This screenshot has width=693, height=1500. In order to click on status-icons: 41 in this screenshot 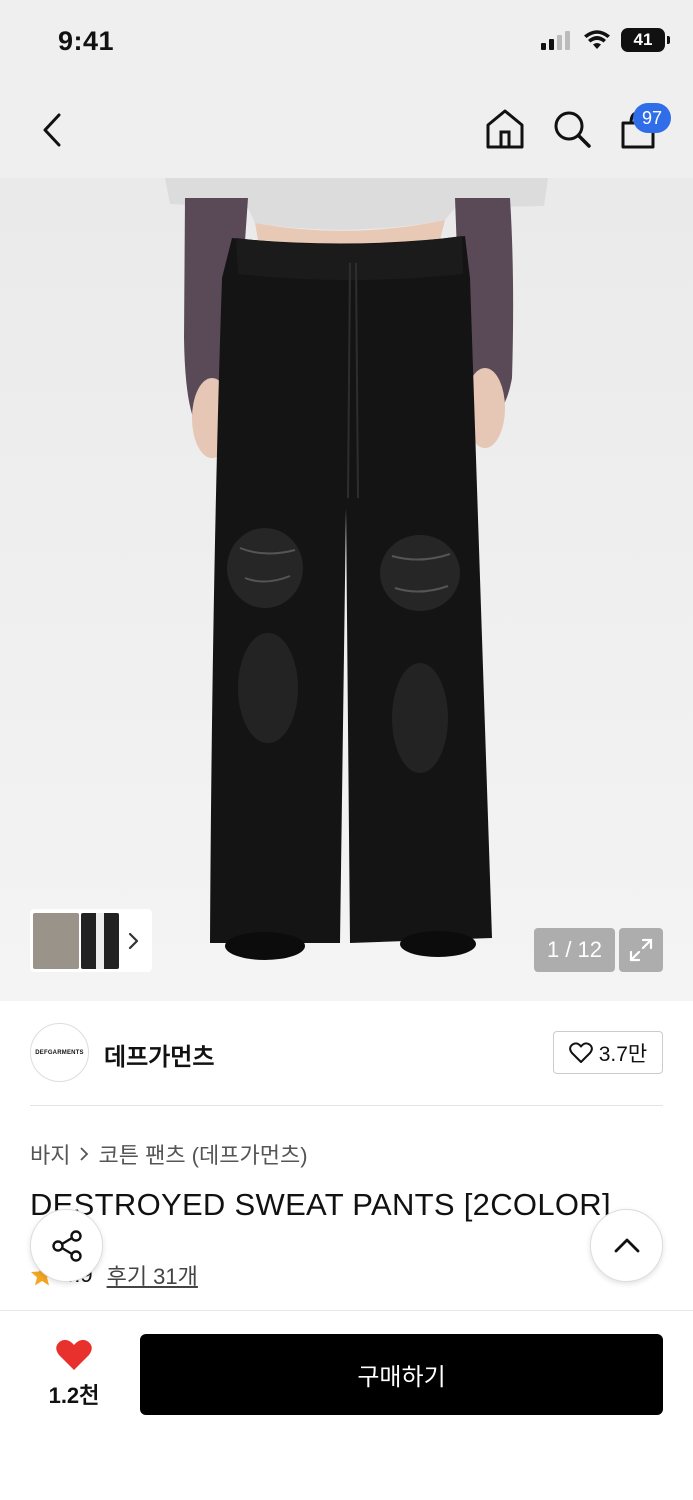, I will do `click(604, 40)`.